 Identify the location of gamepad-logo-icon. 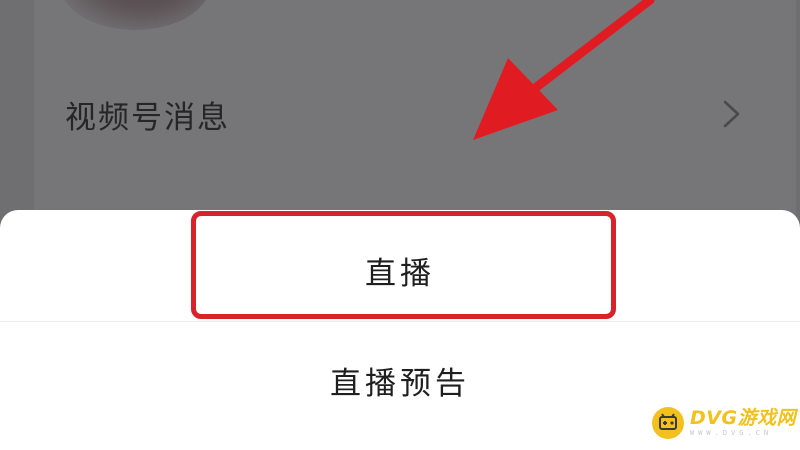
(668, 423).